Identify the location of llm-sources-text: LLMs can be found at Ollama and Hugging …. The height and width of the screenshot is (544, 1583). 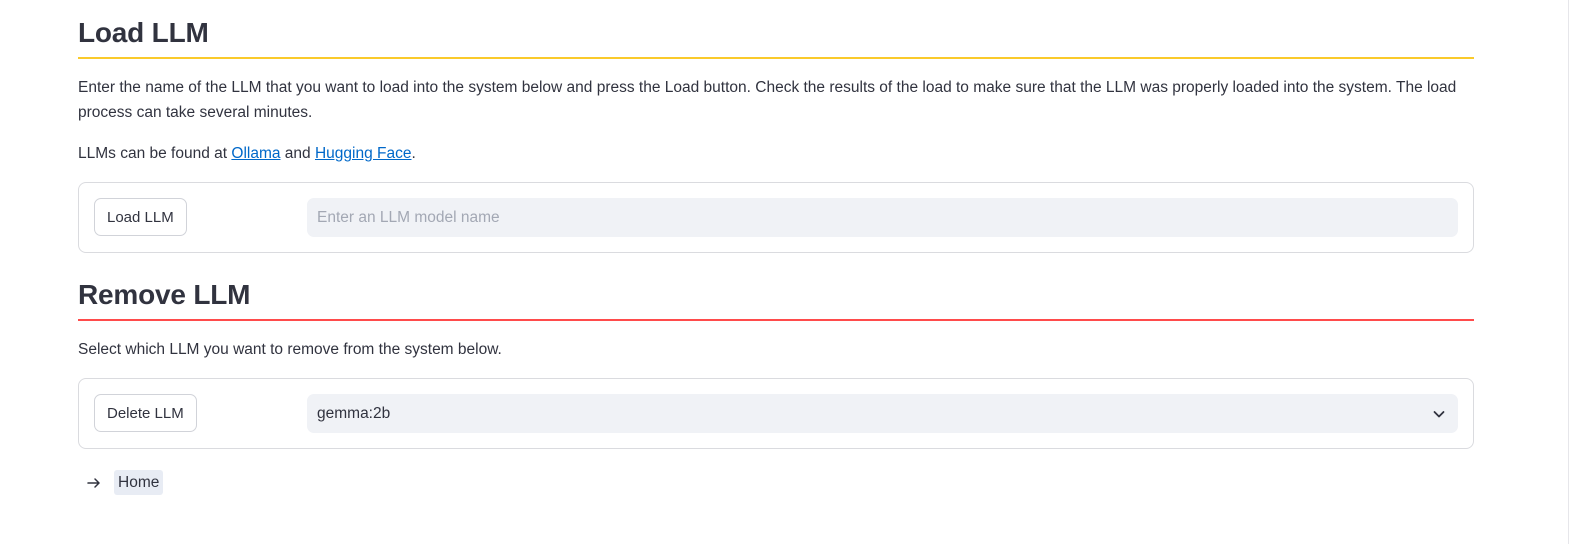
(247, 154).